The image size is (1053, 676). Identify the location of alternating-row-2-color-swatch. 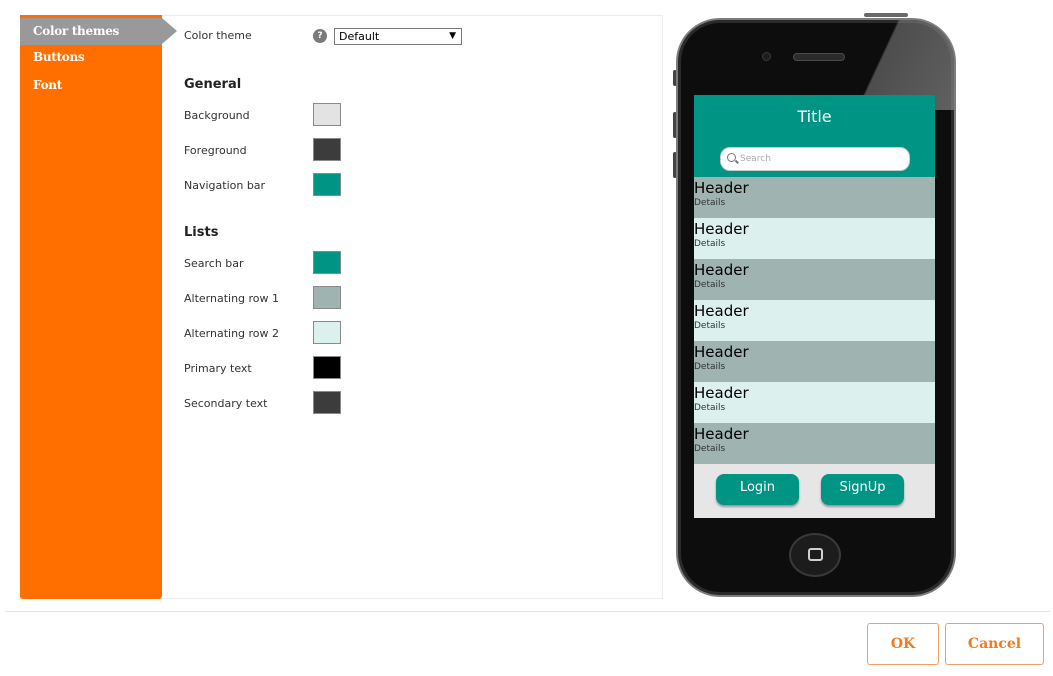
(327, 332).